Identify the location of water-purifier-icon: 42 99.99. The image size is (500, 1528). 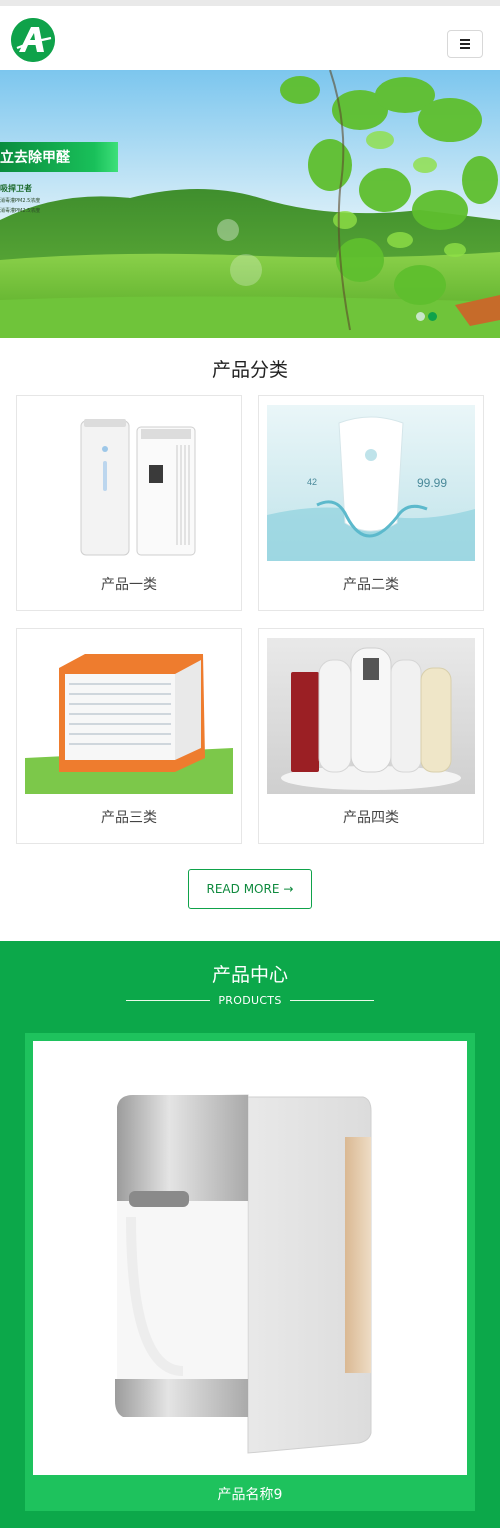
(371, 483).